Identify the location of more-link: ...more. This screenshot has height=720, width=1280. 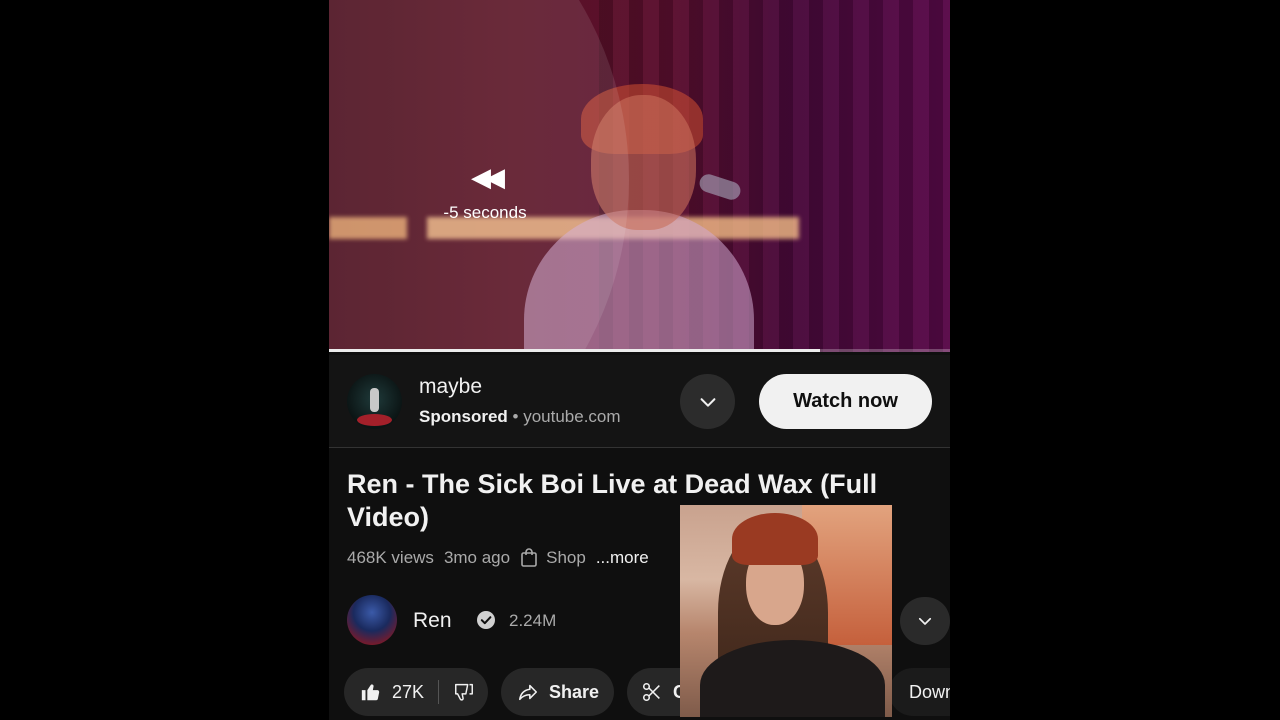
(622, 558).